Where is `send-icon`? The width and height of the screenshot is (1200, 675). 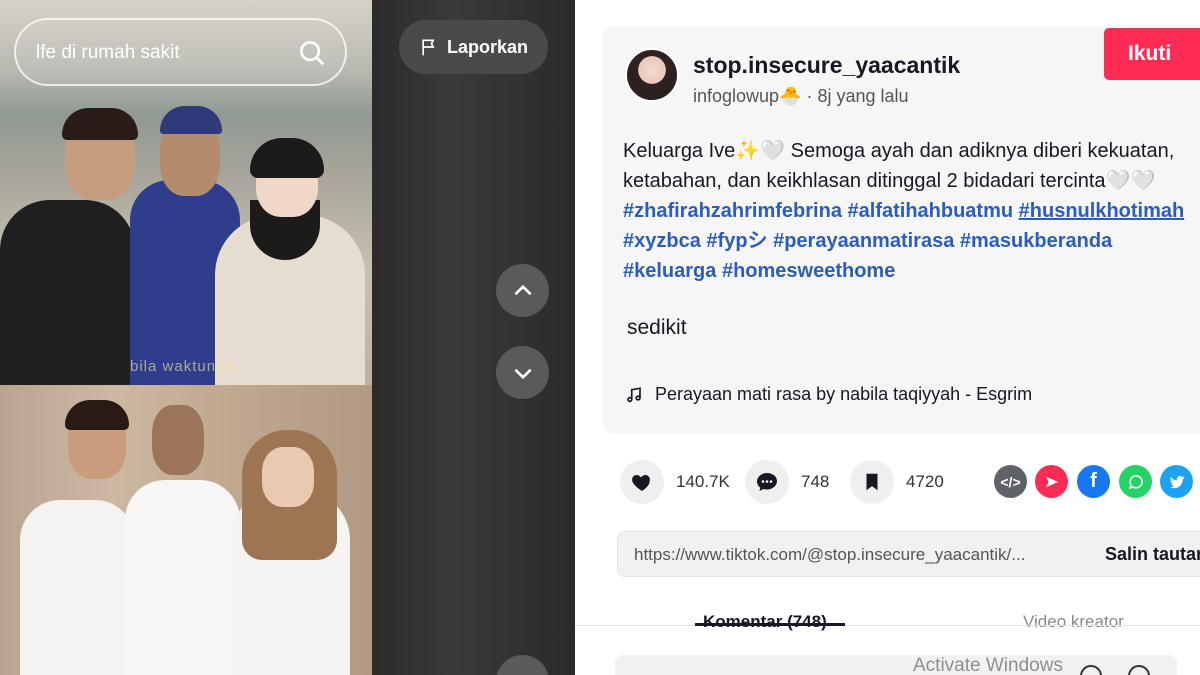 send-icon is located at coordinates (1051, 481).